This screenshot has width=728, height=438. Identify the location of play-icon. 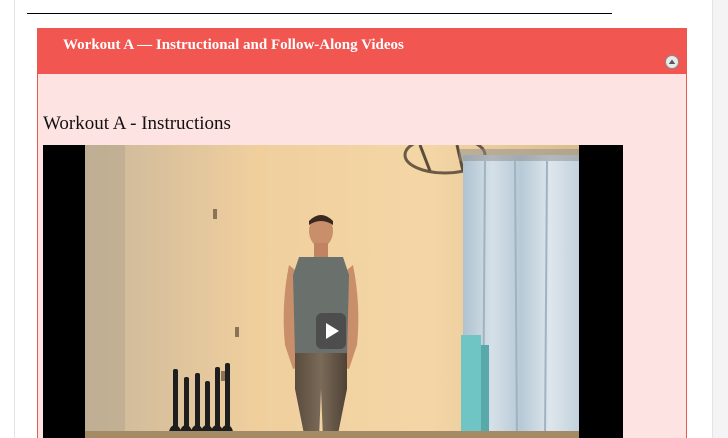
(332, 331).